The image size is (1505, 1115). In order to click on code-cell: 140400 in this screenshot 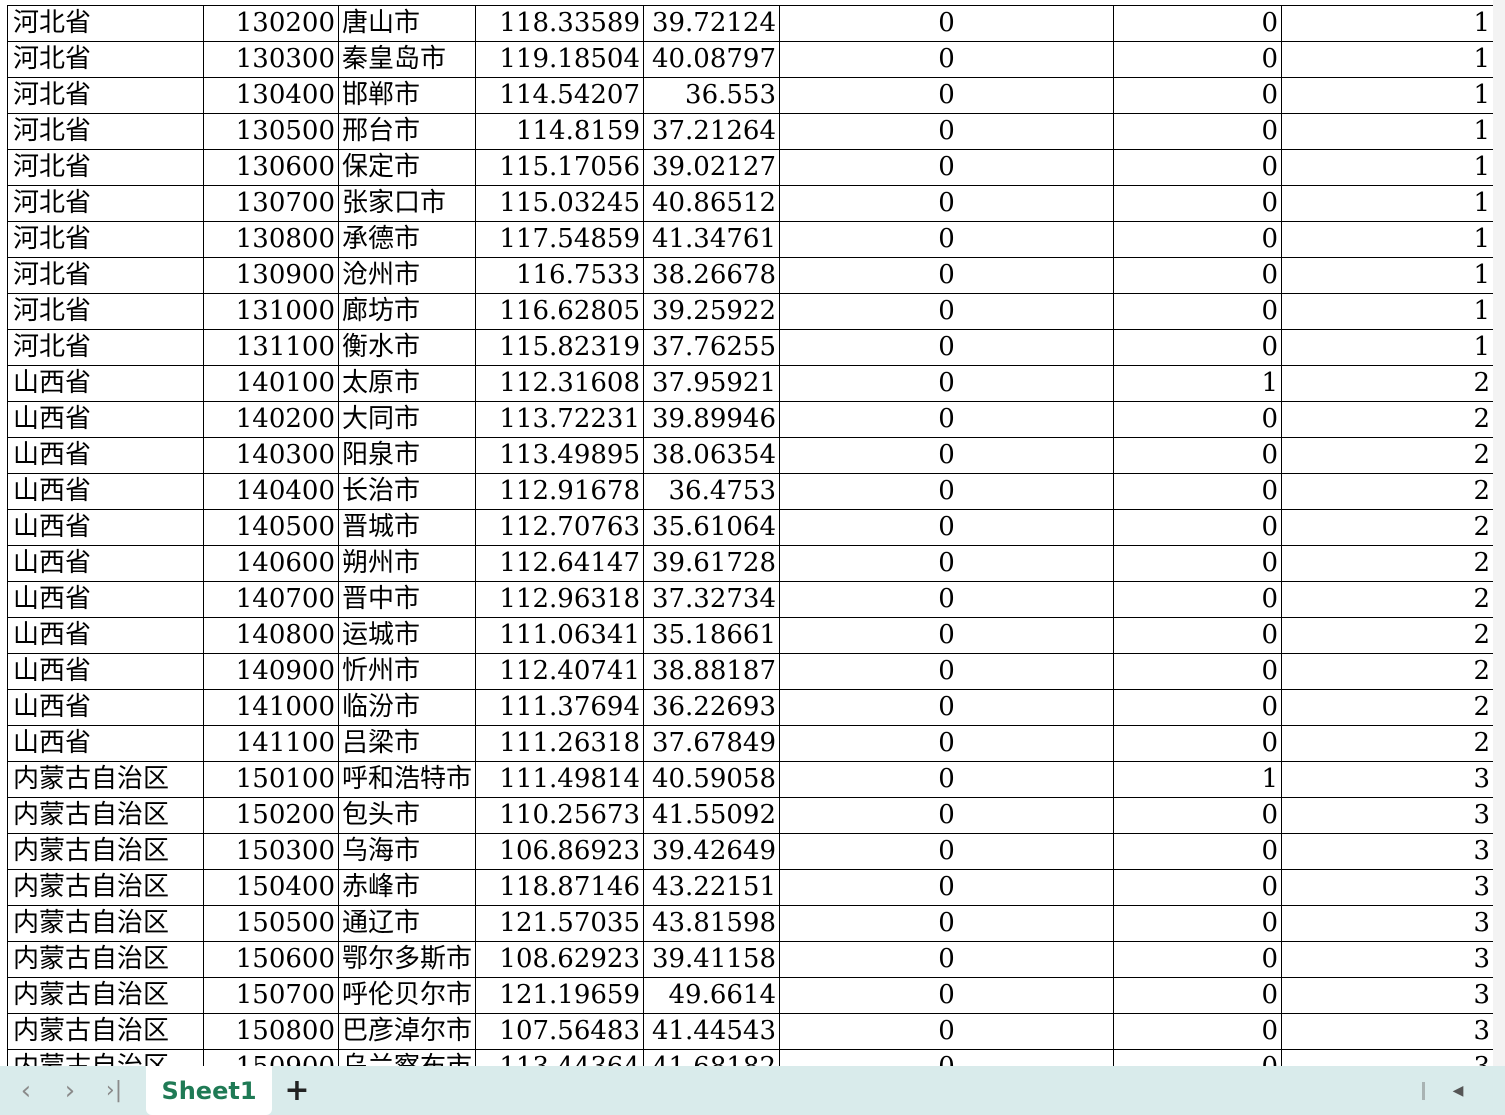, I will do `click(271, 491)`.